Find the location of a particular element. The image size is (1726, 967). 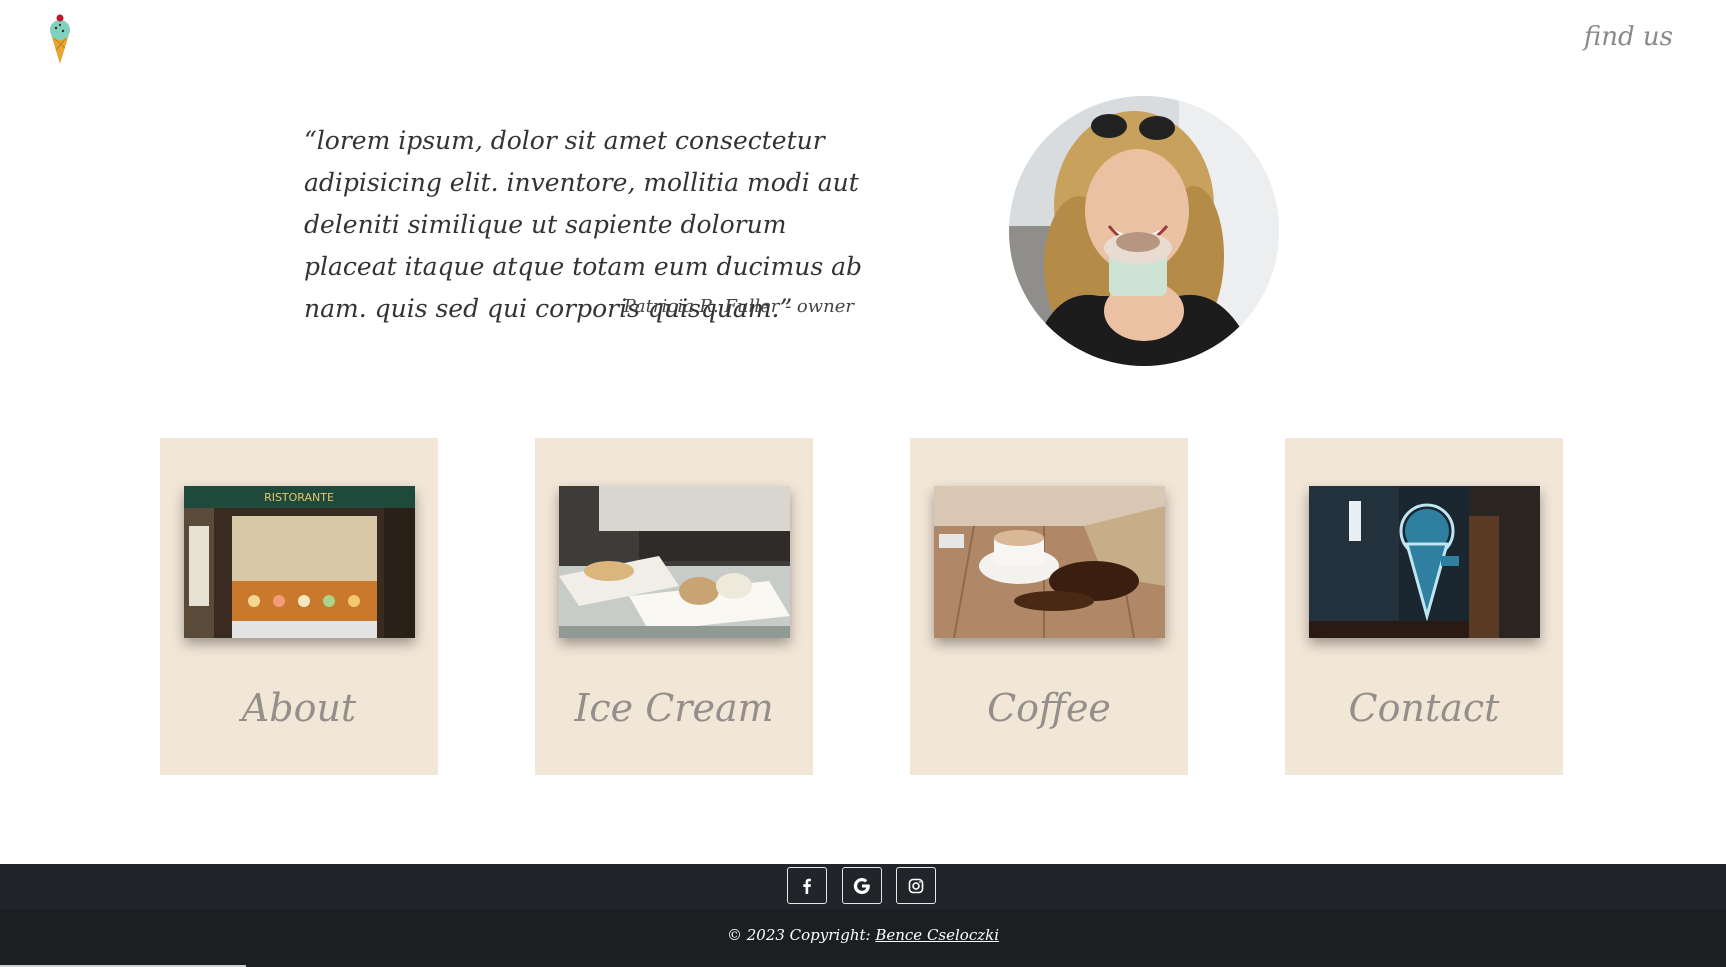

nav-find-us-link: find us is located at coordinates (1628, 37).